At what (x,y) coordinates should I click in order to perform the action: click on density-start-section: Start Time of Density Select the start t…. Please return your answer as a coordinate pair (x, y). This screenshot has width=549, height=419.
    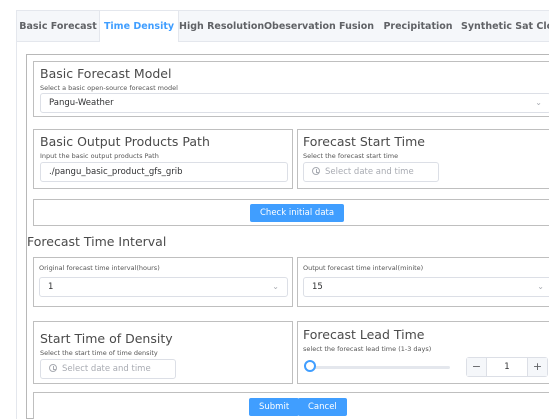
    Looking at the image, I should click on (163, 352).